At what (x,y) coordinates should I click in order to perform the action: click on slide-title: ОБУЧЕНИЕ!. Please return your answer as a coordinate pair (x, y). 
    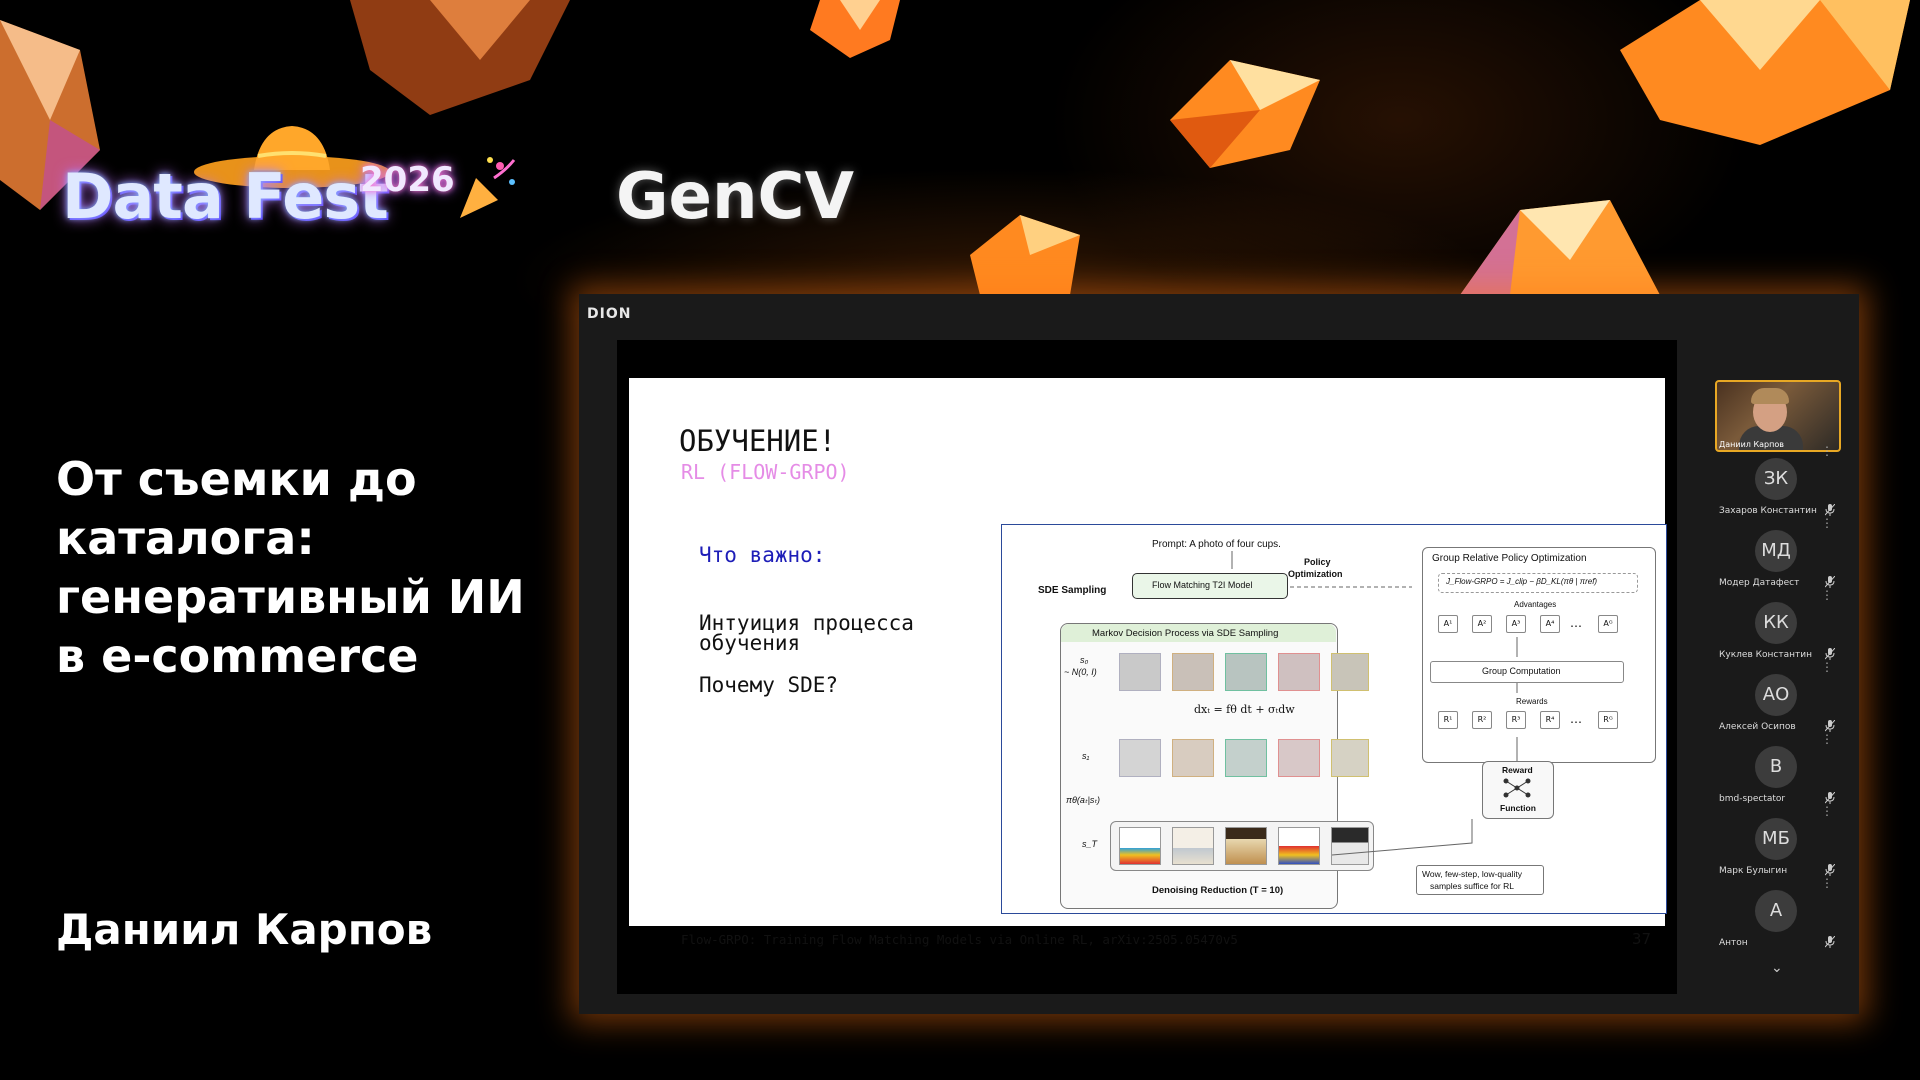
    Looking at the image, I should click on (758, 441).